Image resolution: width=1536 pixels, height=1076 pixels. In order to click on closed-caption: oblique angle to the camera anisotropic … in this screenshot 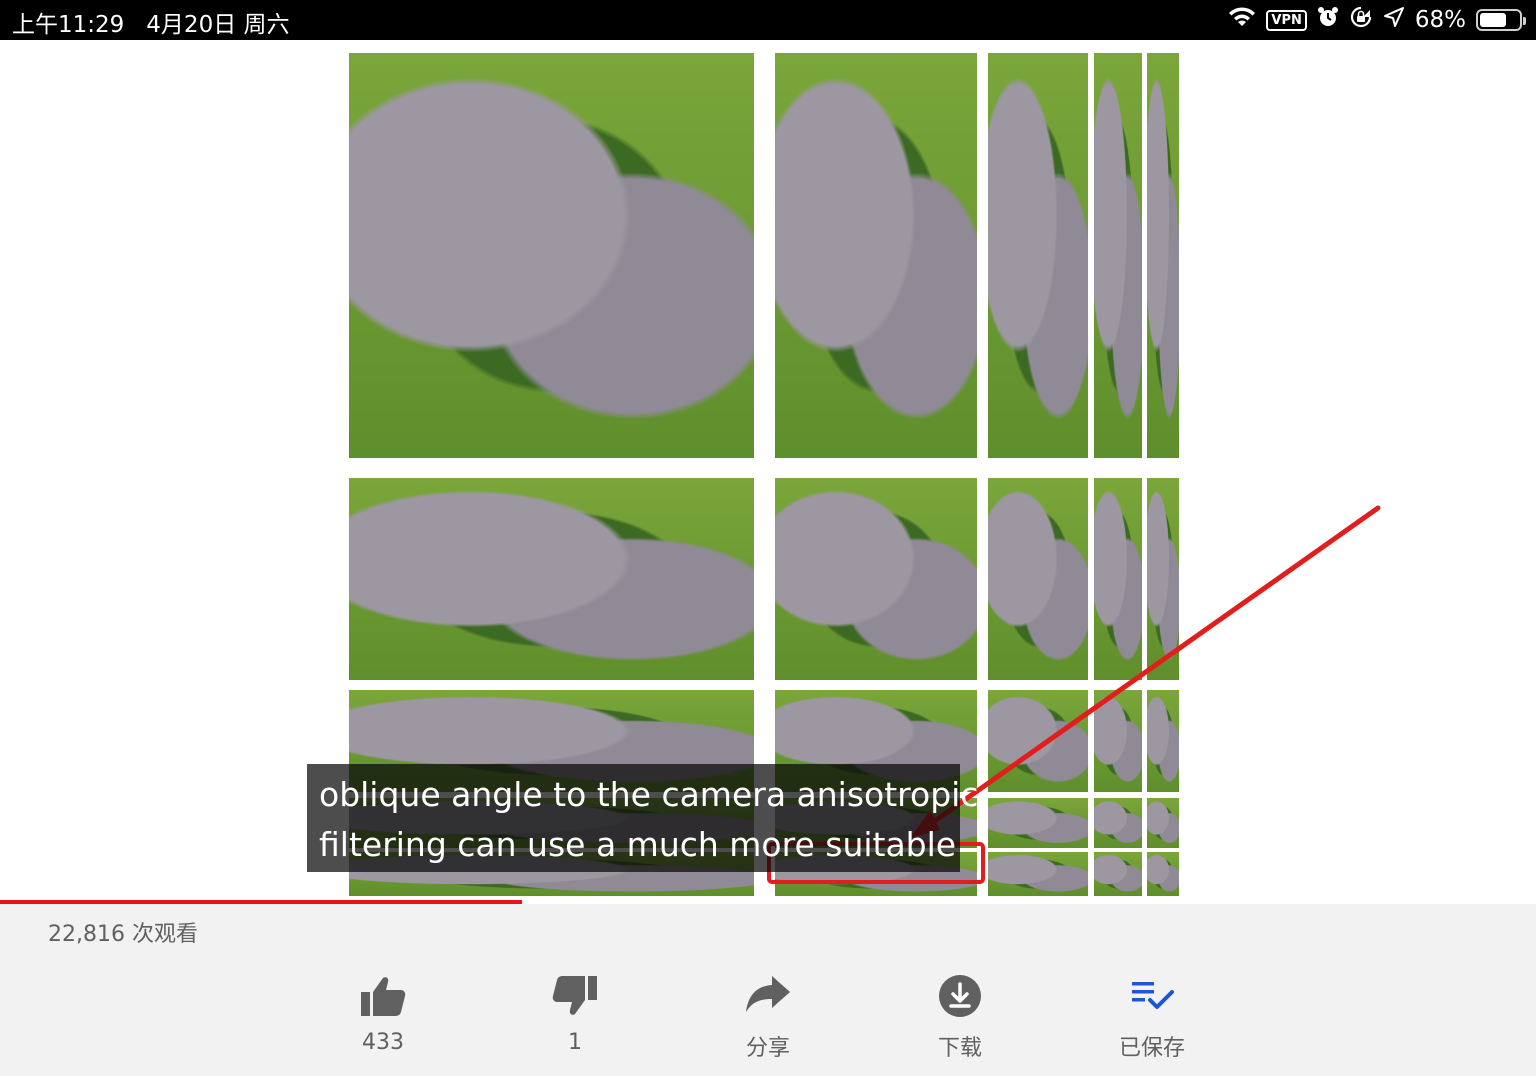, I will do `click(643, 818)`.